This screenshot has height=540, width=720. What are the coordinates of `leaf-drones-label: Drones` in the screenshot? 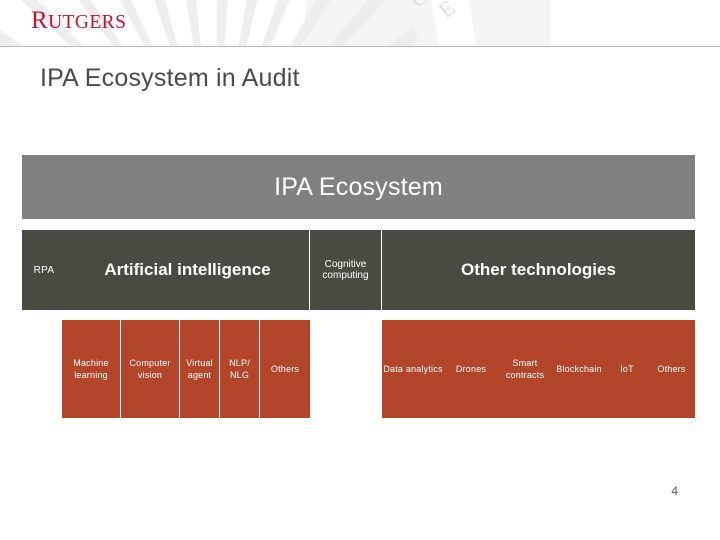 It's located at (471, 368).